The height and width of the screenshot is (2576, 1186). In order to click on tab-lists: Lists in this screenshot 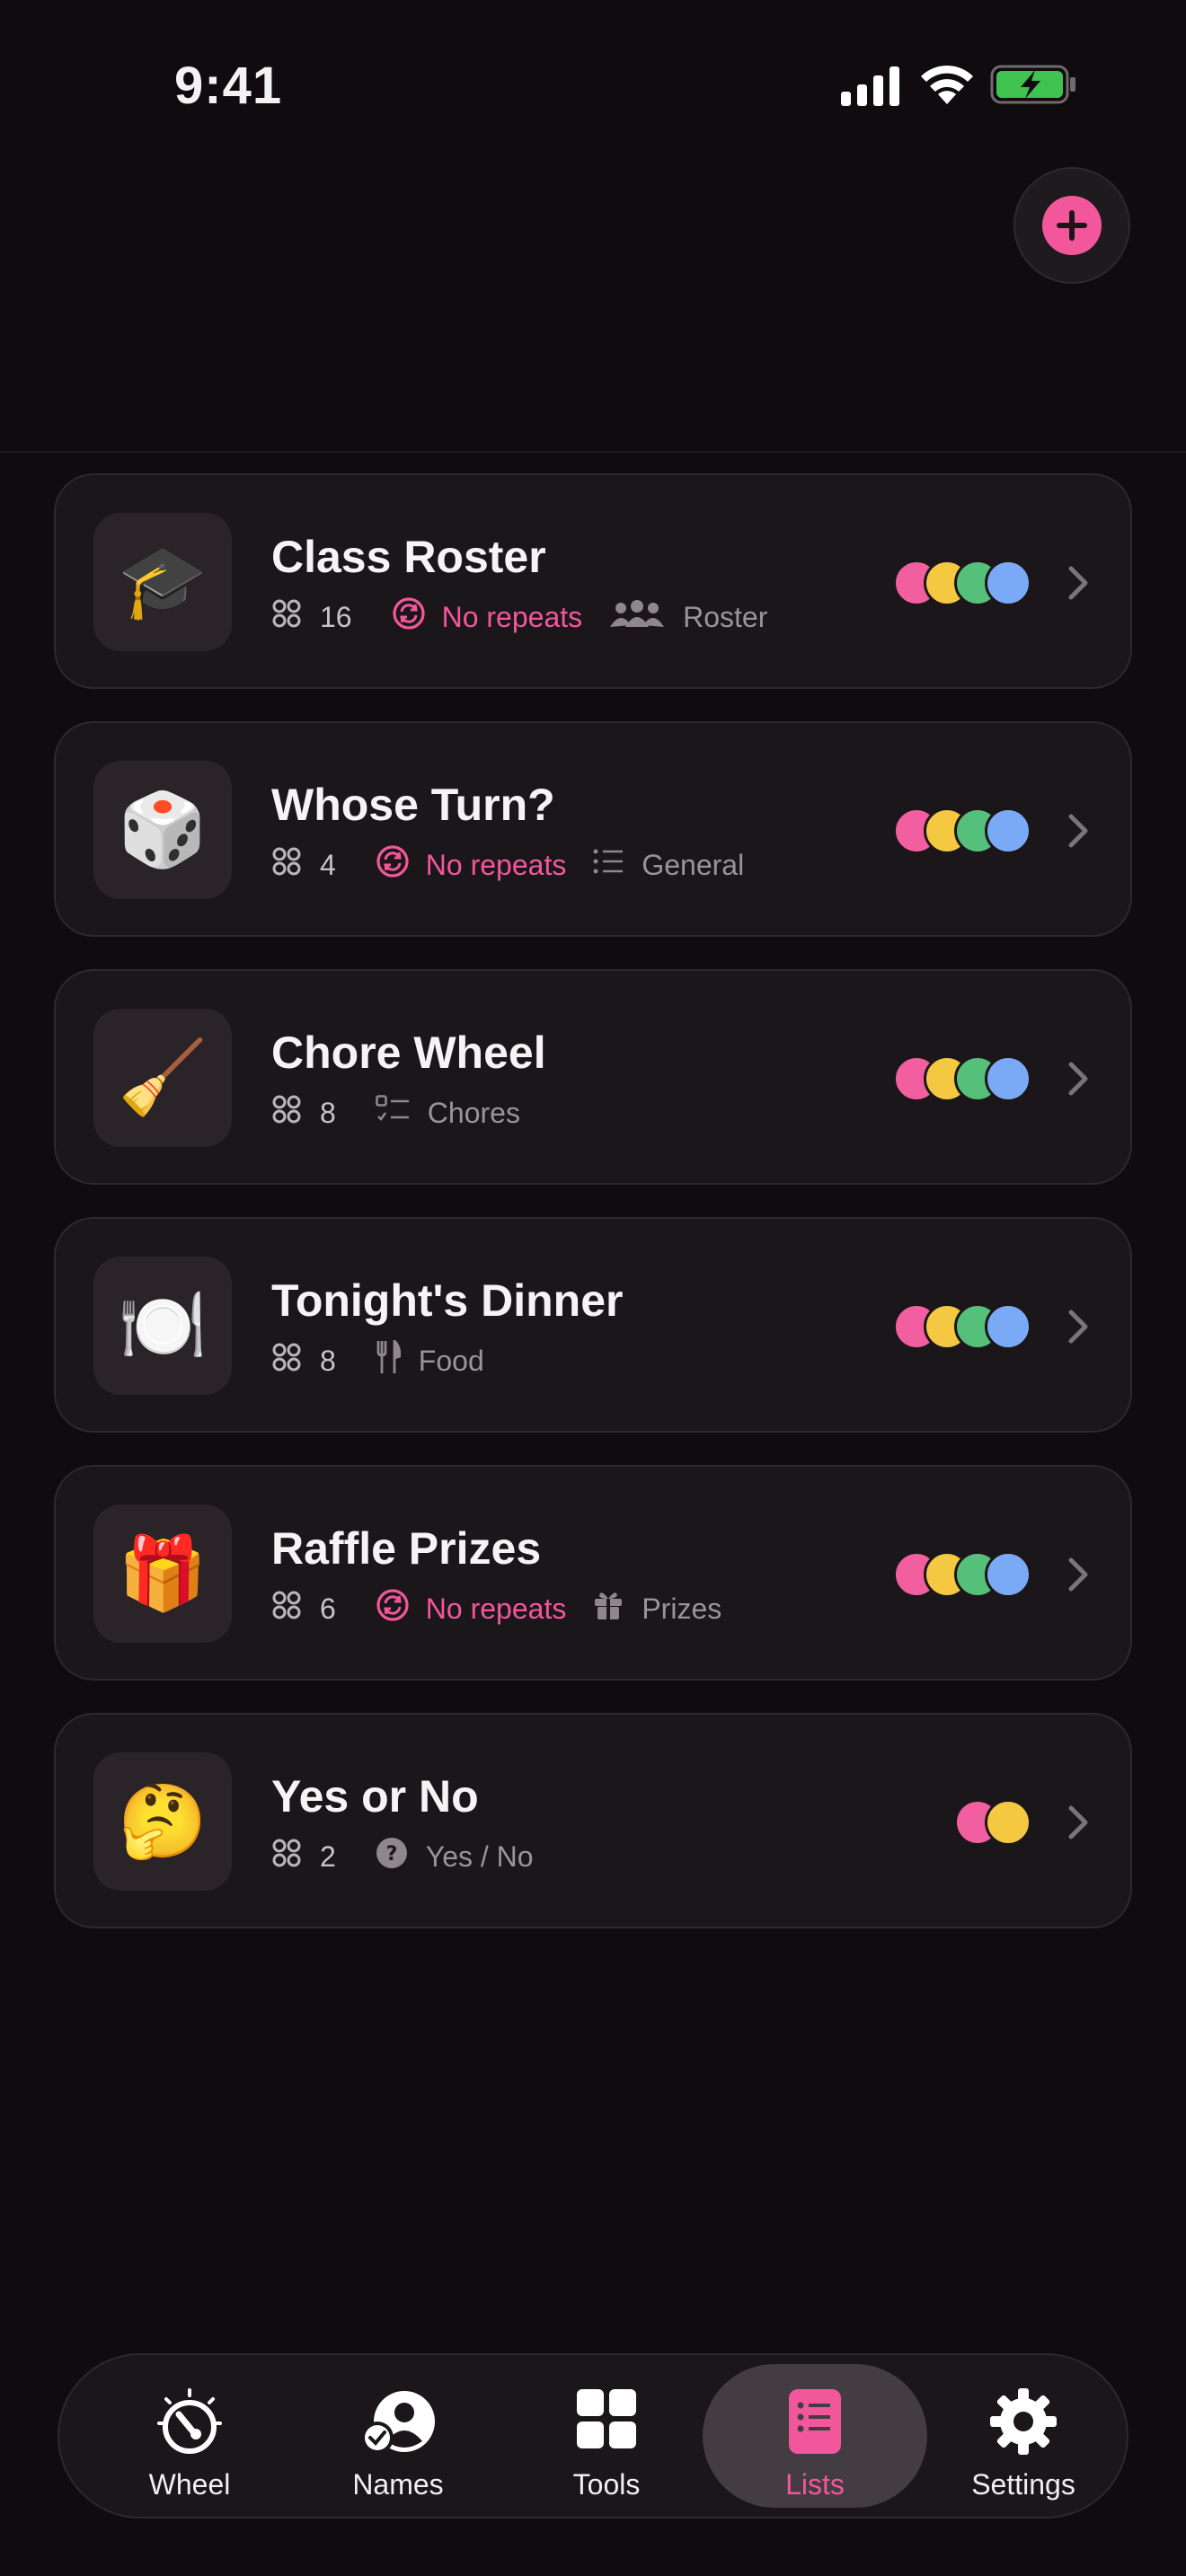, I will do `click(815, 2436)`.